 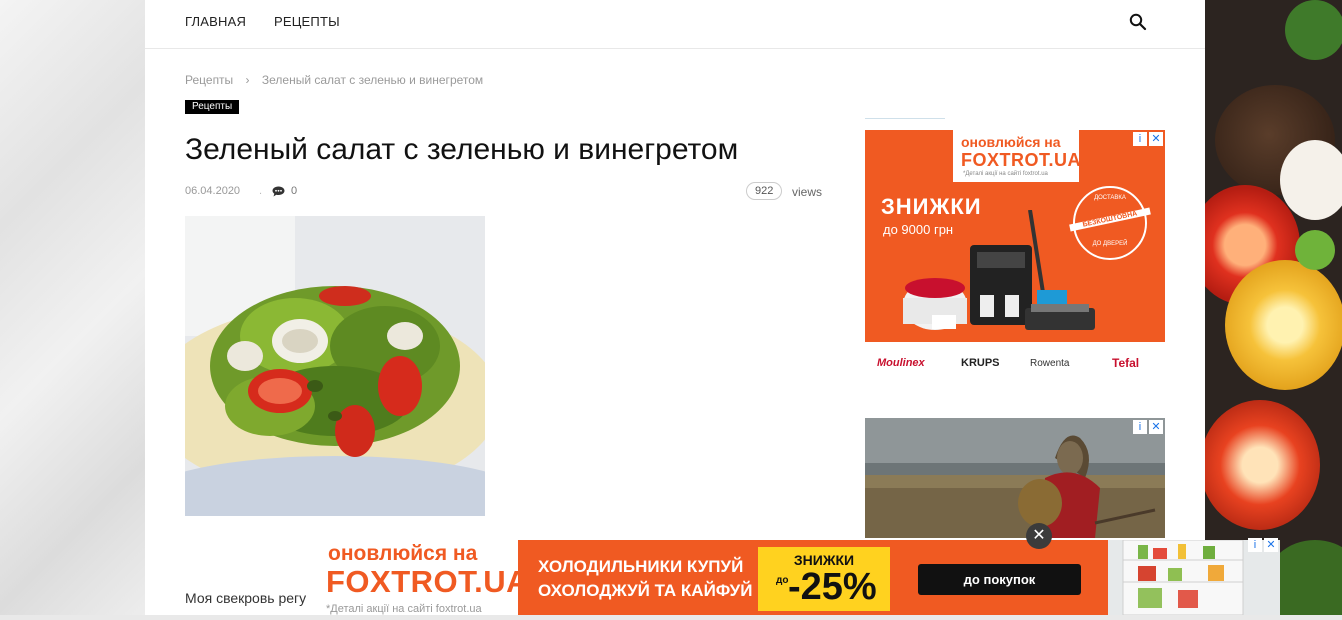 What do you see at coordinates (404, 609) in the screenshot?
I see `bottom-ad-fine-print: *Деталі акції на сайті foxtrot.ua` at bounding box center [404, 609].